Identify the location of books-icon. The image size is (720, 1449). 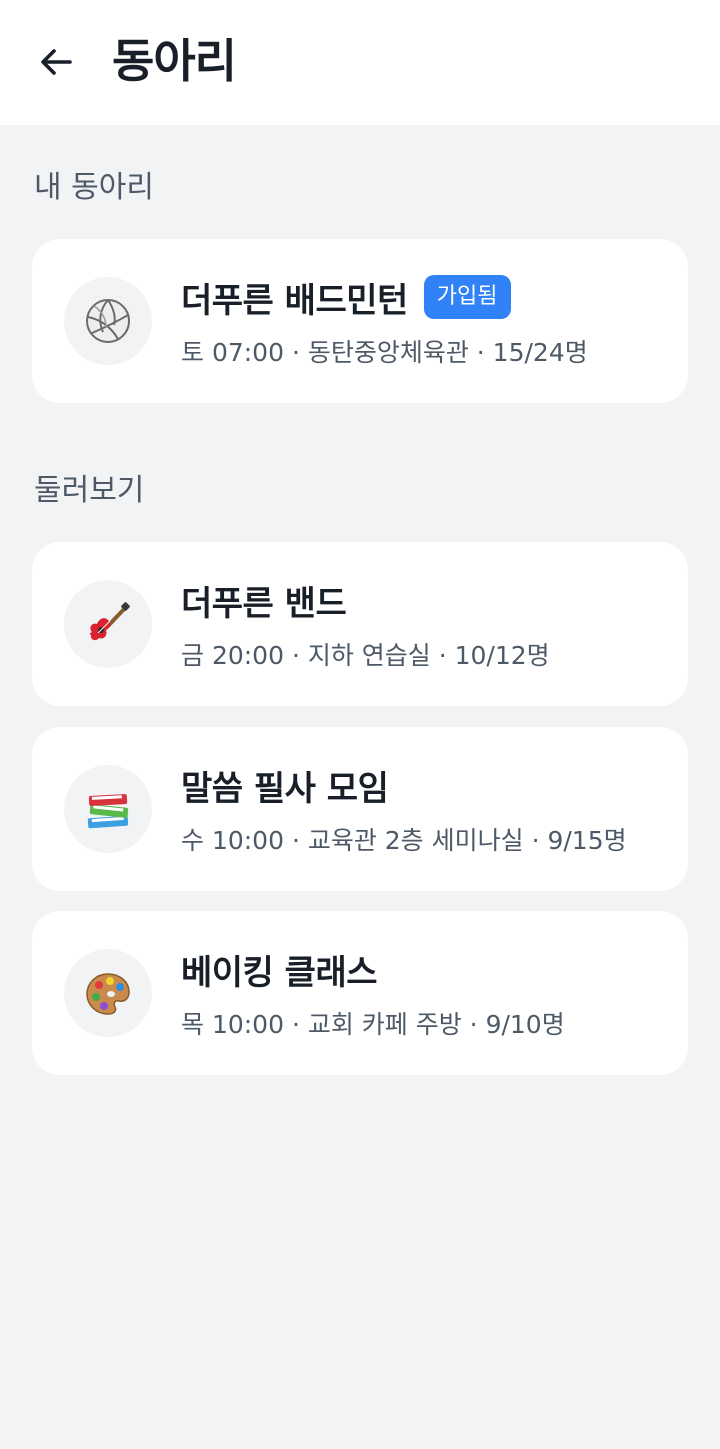
(108, 809).